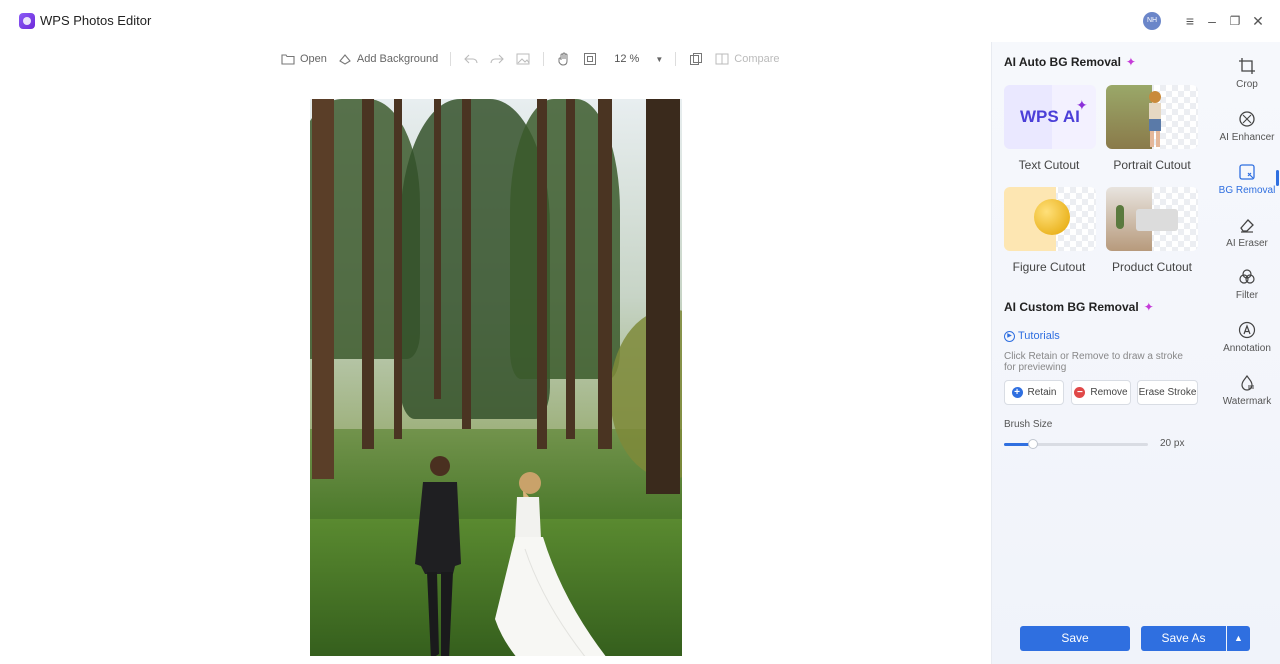 This screenshot has height=664, width=1280. What do you see at coordinates (1247, 119) in the screenshot?
I see `ai-enhancer-icon` at bounding box center [1247, 119].